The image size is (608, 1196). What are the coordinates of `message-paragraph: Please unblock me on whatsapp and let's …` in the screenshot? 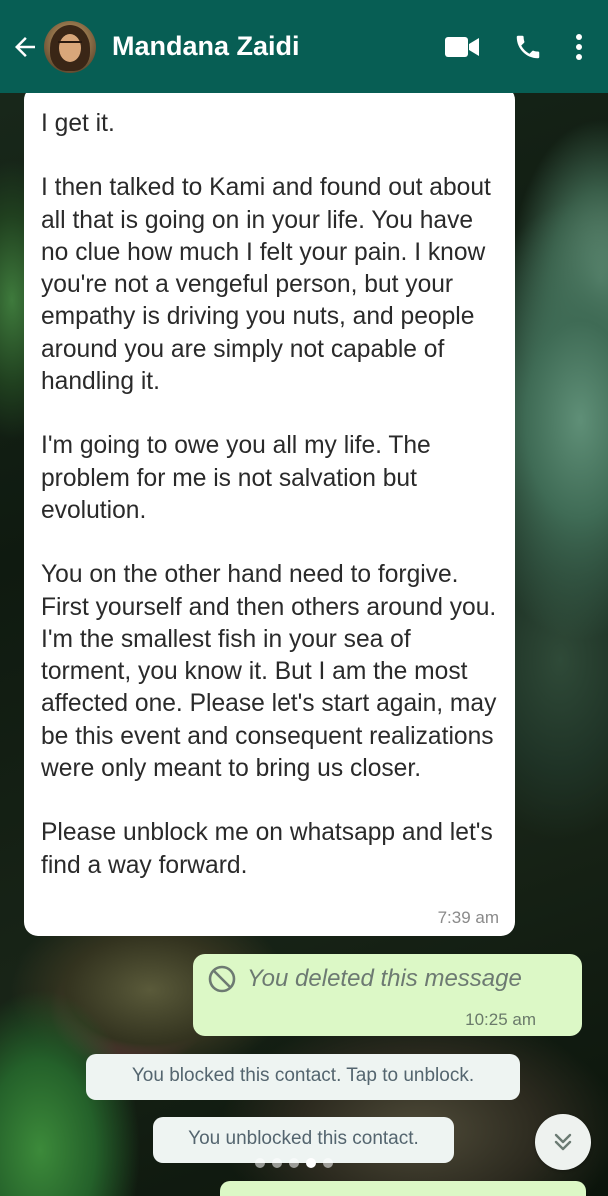 It's located at (267, 849).